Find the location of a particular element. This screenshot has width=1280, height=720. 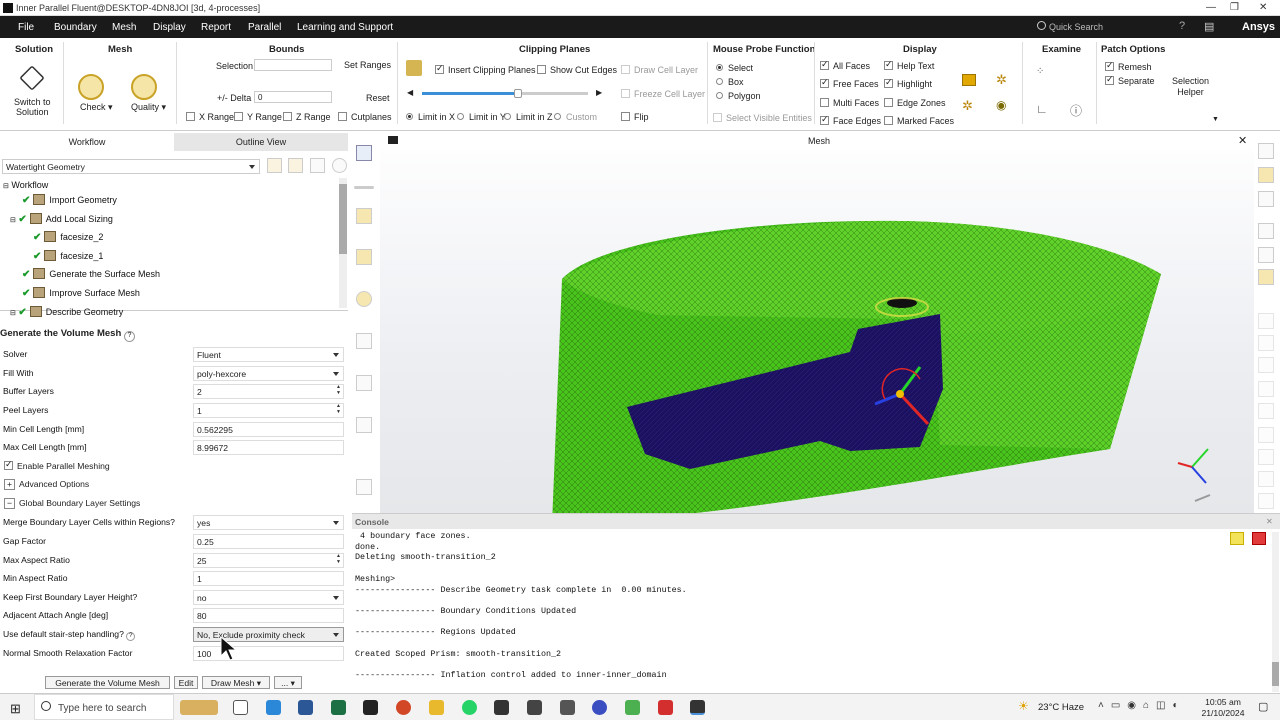

workflow-settings-icon is located at coordinates (339, 165).